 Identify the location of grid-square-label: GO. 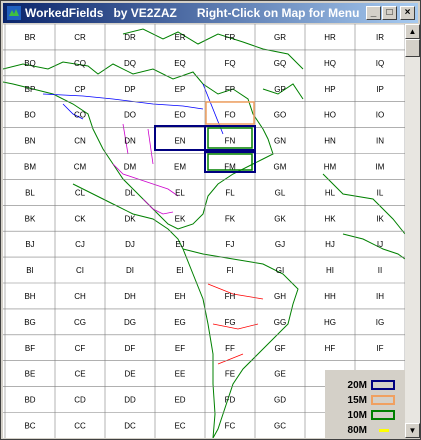
(280, 115).